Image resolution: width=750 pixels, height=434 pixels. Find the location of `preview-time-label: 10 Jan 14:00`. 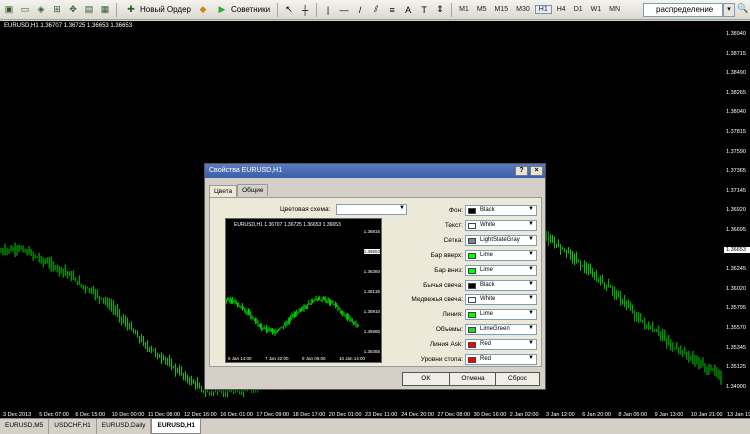

preview-time-label: 10 Jan 14:00 is located at coordinates (352, 358).